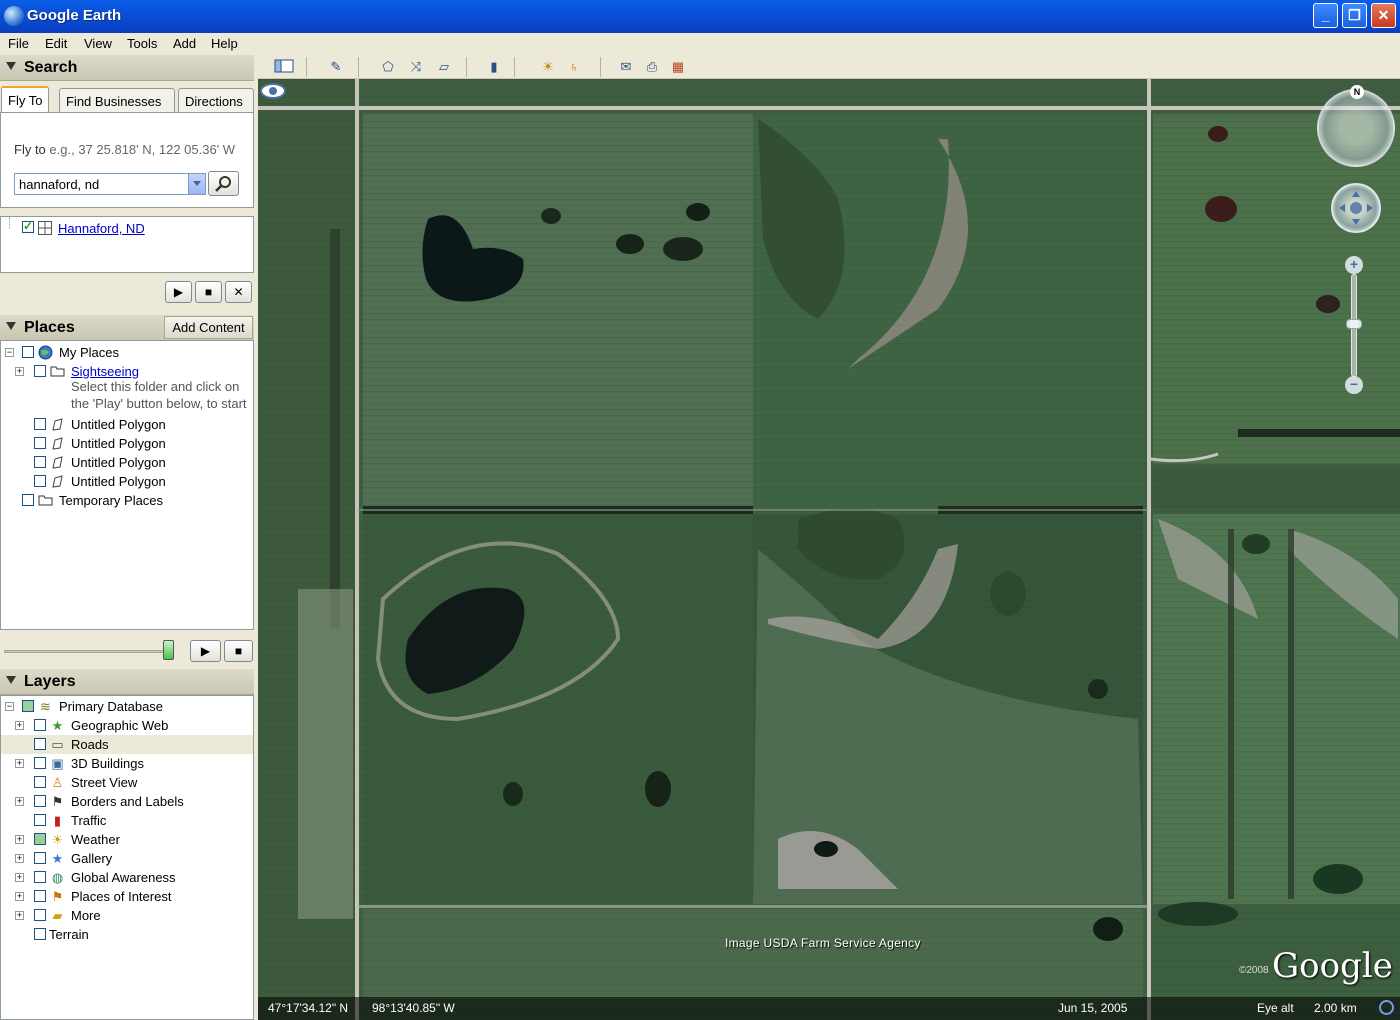 The image size is (1400, 1020). What do you see at coordinates (28, 352) in the screenshot?
I see `my-places-checkbox` at bounding box center [28, 352].